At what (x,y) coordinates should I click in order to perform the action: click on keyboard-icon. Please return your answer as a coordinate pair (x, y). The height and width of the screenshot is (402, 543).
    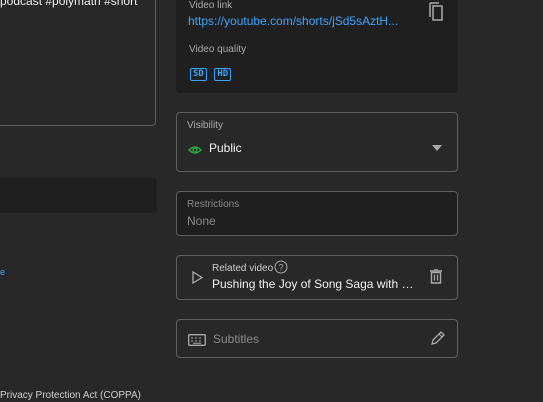
    Looking at the image, I should click on (197, 342).